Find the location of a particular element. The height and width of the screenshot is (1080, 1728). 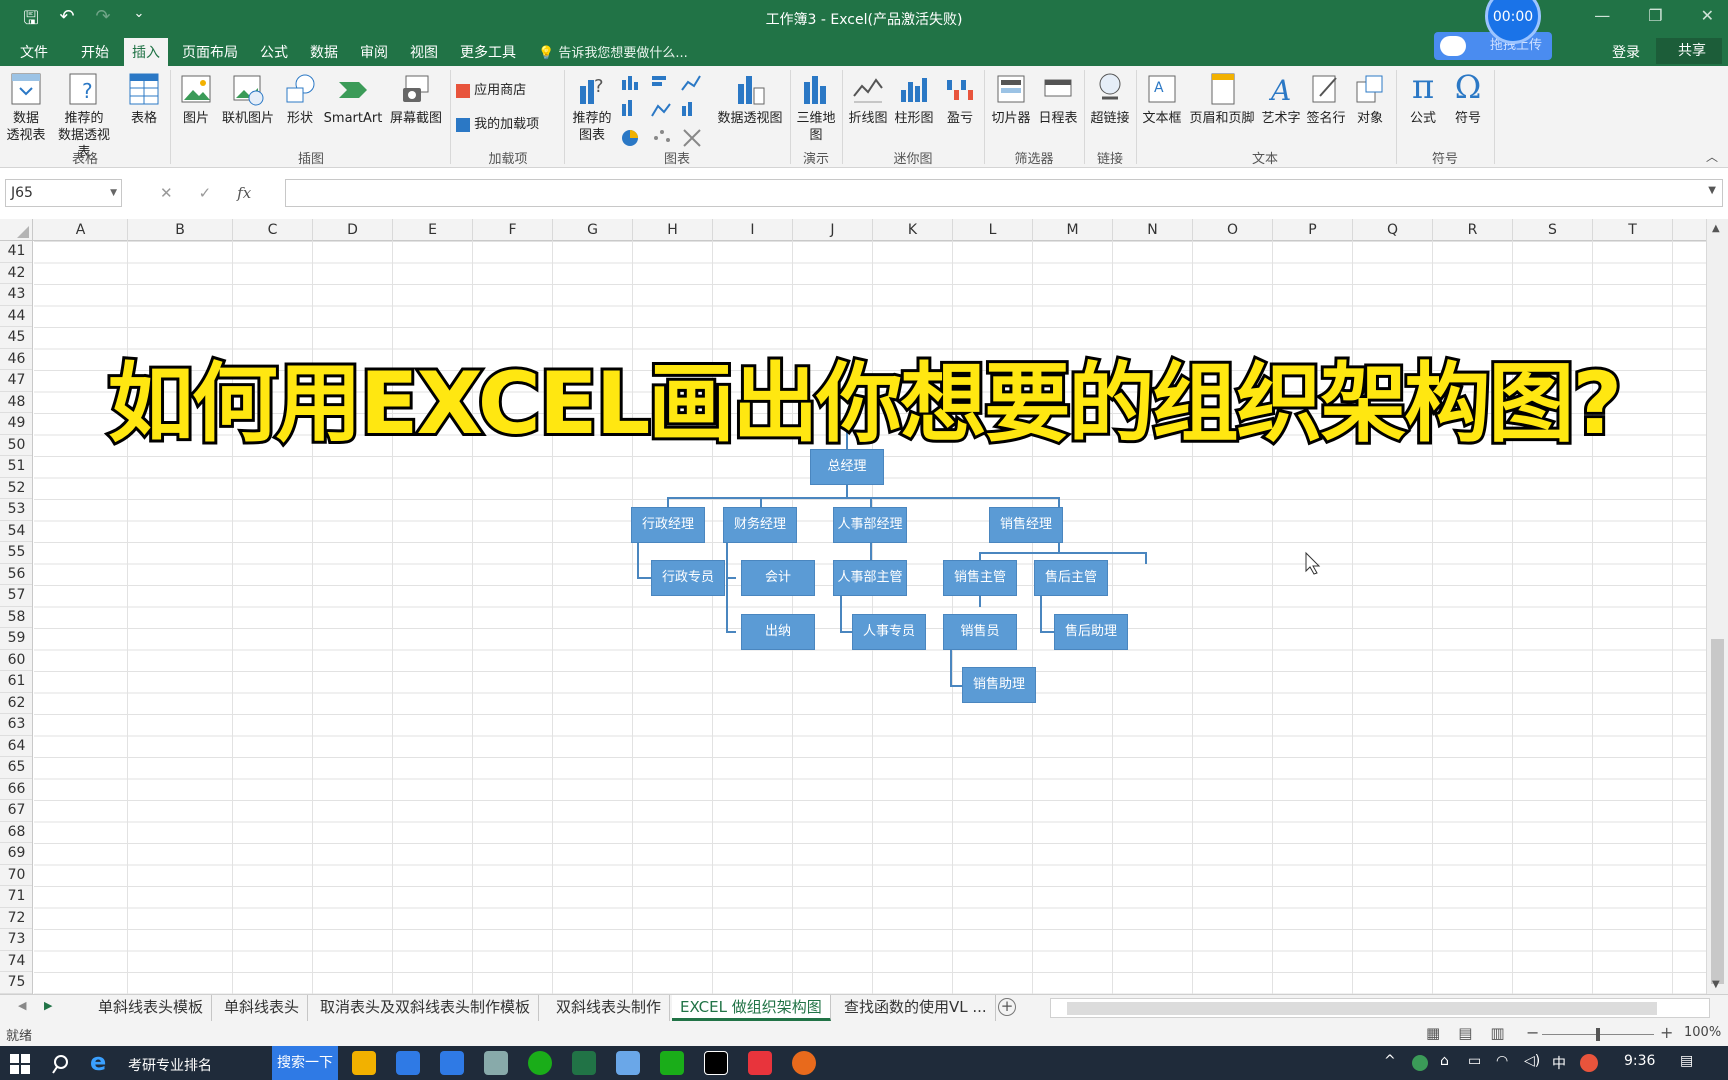

table-button: 表格 is located at coordinates (144, 99).